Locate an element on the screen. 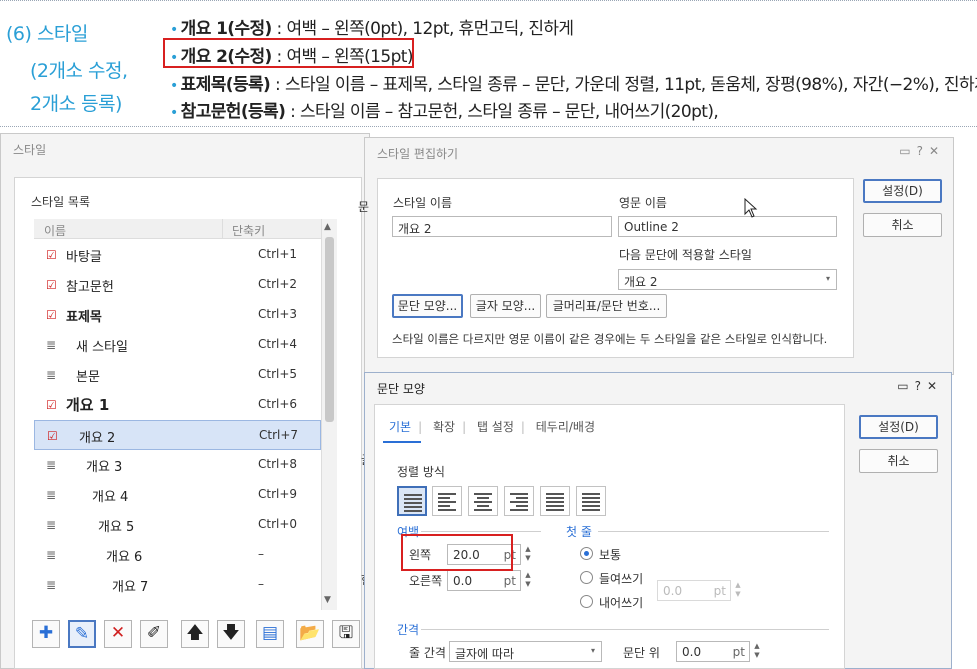 This screenshot has width=977, height=669. para-above-label: 문단 위 is located at coordinates (641, 653).